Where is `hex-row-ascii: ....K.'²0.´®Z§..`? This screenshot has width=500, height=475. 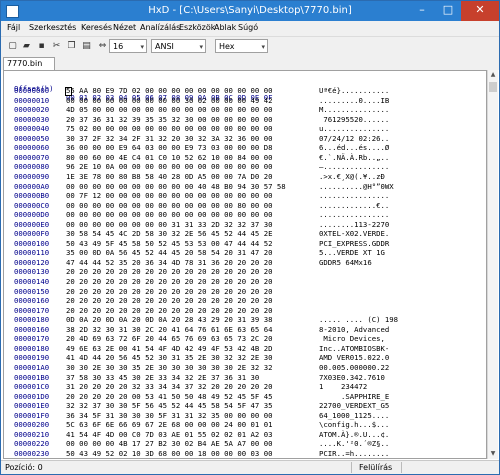 hex-row-ascii: ....K.'²0.´®Z§.. is located at coordinates (354, 444).